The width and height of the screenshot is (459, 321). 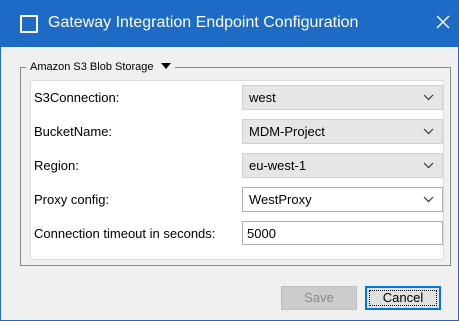 What do you see at coordinates (56, 165) in the screenshot?
I see `region-label: Region:` at bounding box center [56, 165].